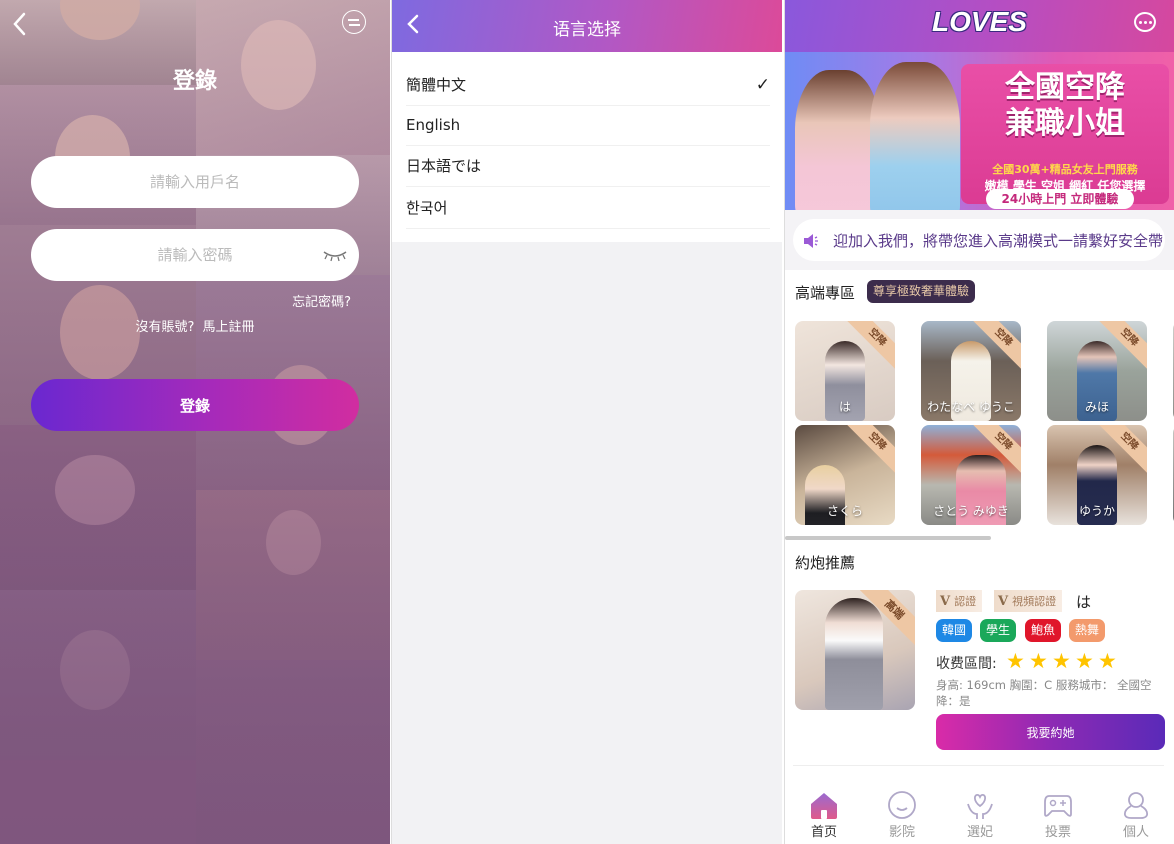 Image resolution: width=1174 pixels, height=844 pixels. Describe the element at coordinates (444, 166) in the screenshot. I see `language-label: 日本語では` at that location.